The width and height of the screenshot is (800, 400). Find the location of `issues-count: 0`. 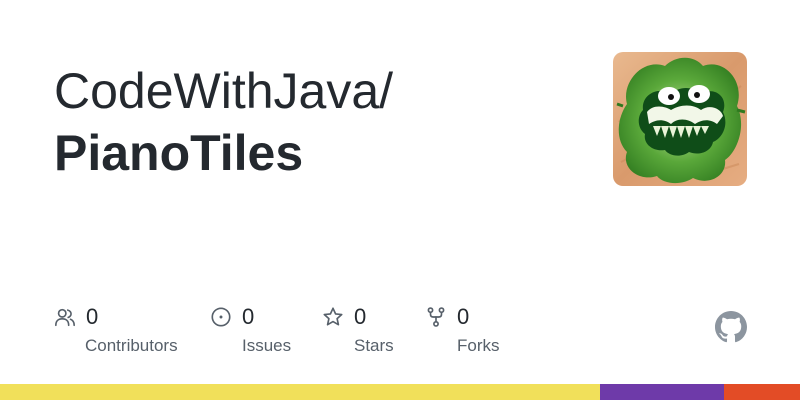

issues-count: 0 is located at coordinates (248, 316).